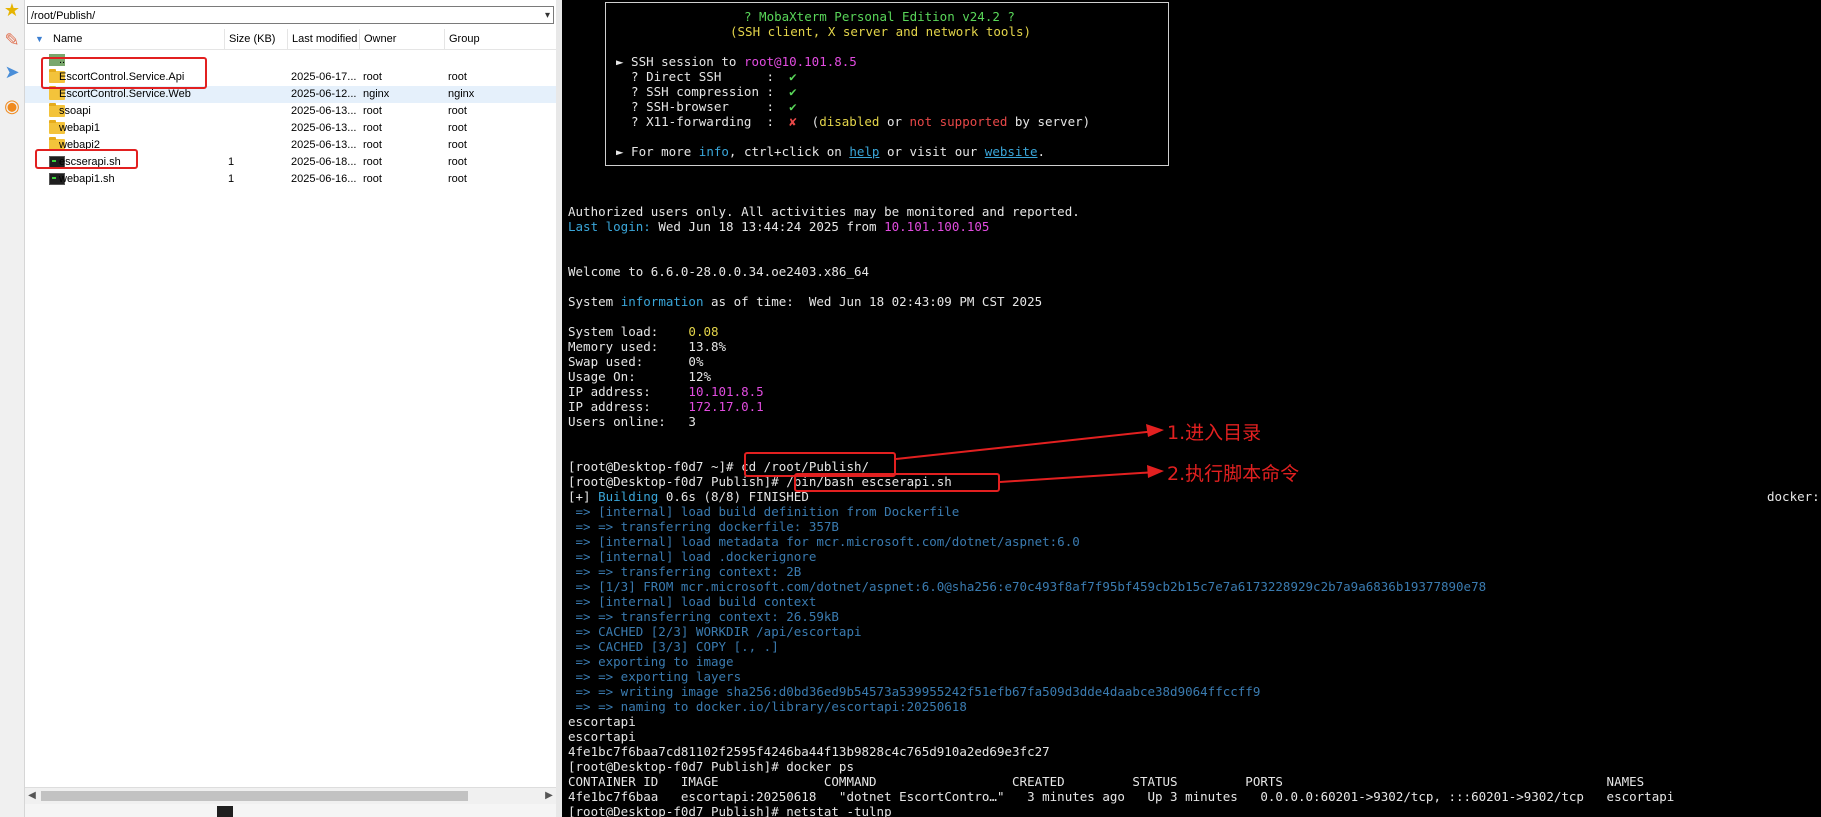 The width and height of the screenshot is (1821, 817). Describe the element at coordinates (547, 16) in the screenshot. I see `chevron-down-icon: ▾` at that location.